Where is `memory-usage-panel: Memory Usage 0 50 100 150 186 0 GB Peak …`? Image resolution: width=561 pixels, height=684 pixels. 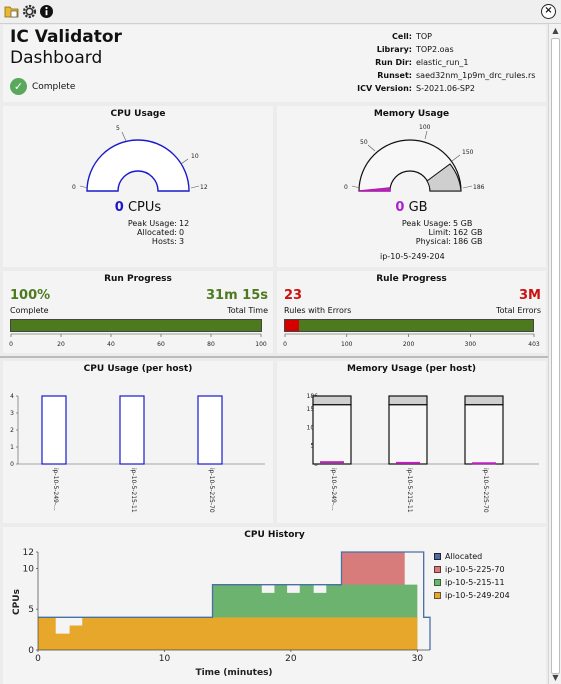
memory-usage-panel: Memory Usage 0 50 100 150 186 0 GB Peak … is located at coordinates (411, 186).